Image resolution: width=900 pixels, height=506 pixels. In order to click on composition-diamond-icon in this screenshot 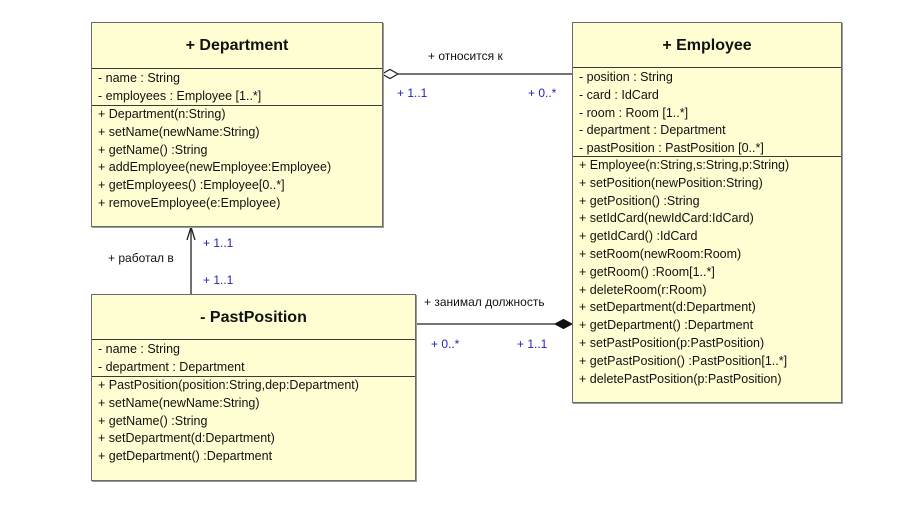, I will do `click(563, 324)`.